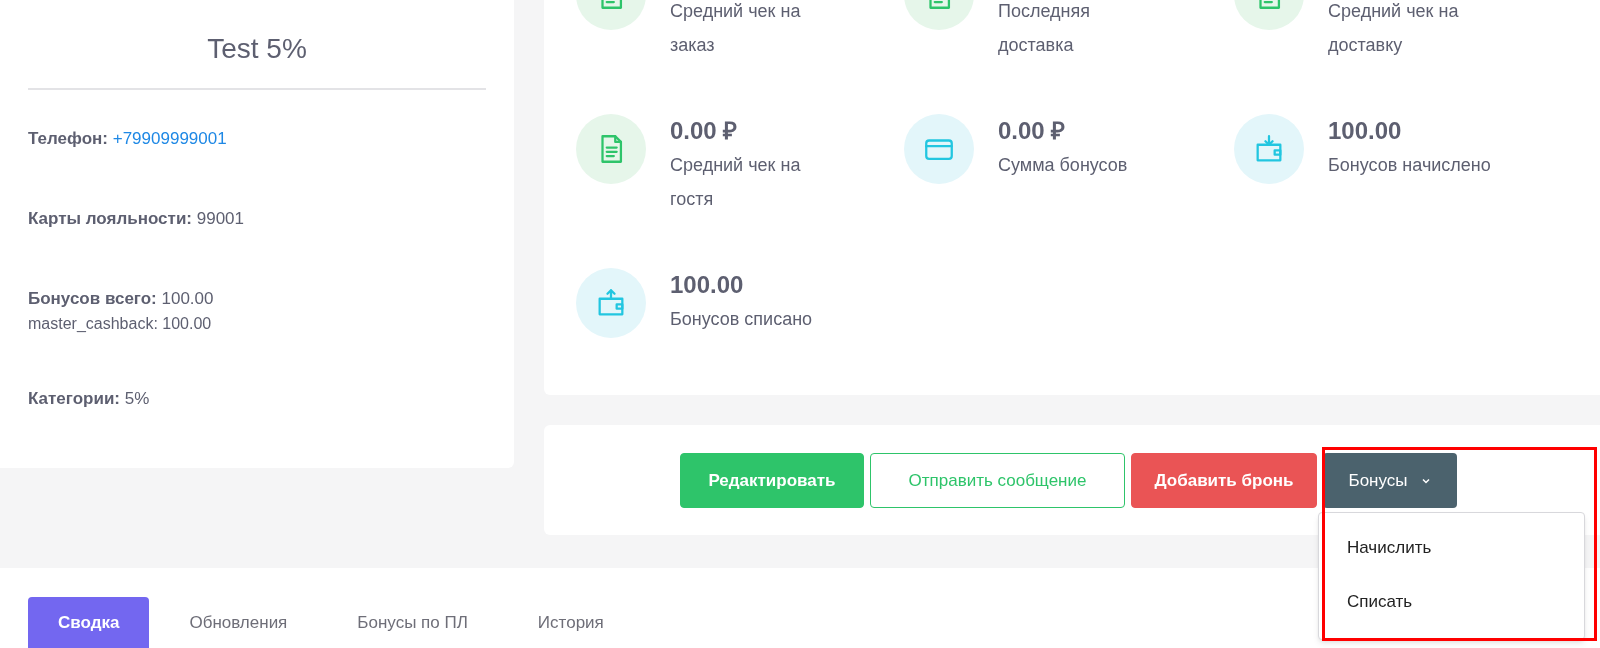 The image size is (1600, 648). What do you see at coordinates (1410, 165) in the screenshot?
I see `stat-label: Бонусов начислено` at bounding box center [1410, 165].